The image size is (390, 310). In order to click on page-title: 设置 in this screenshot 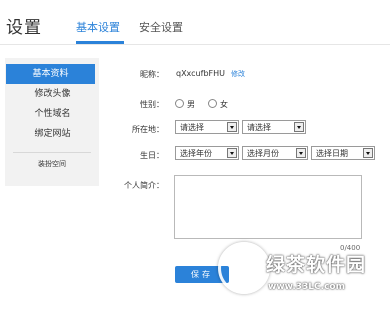, I will do `click(24, 28)`.